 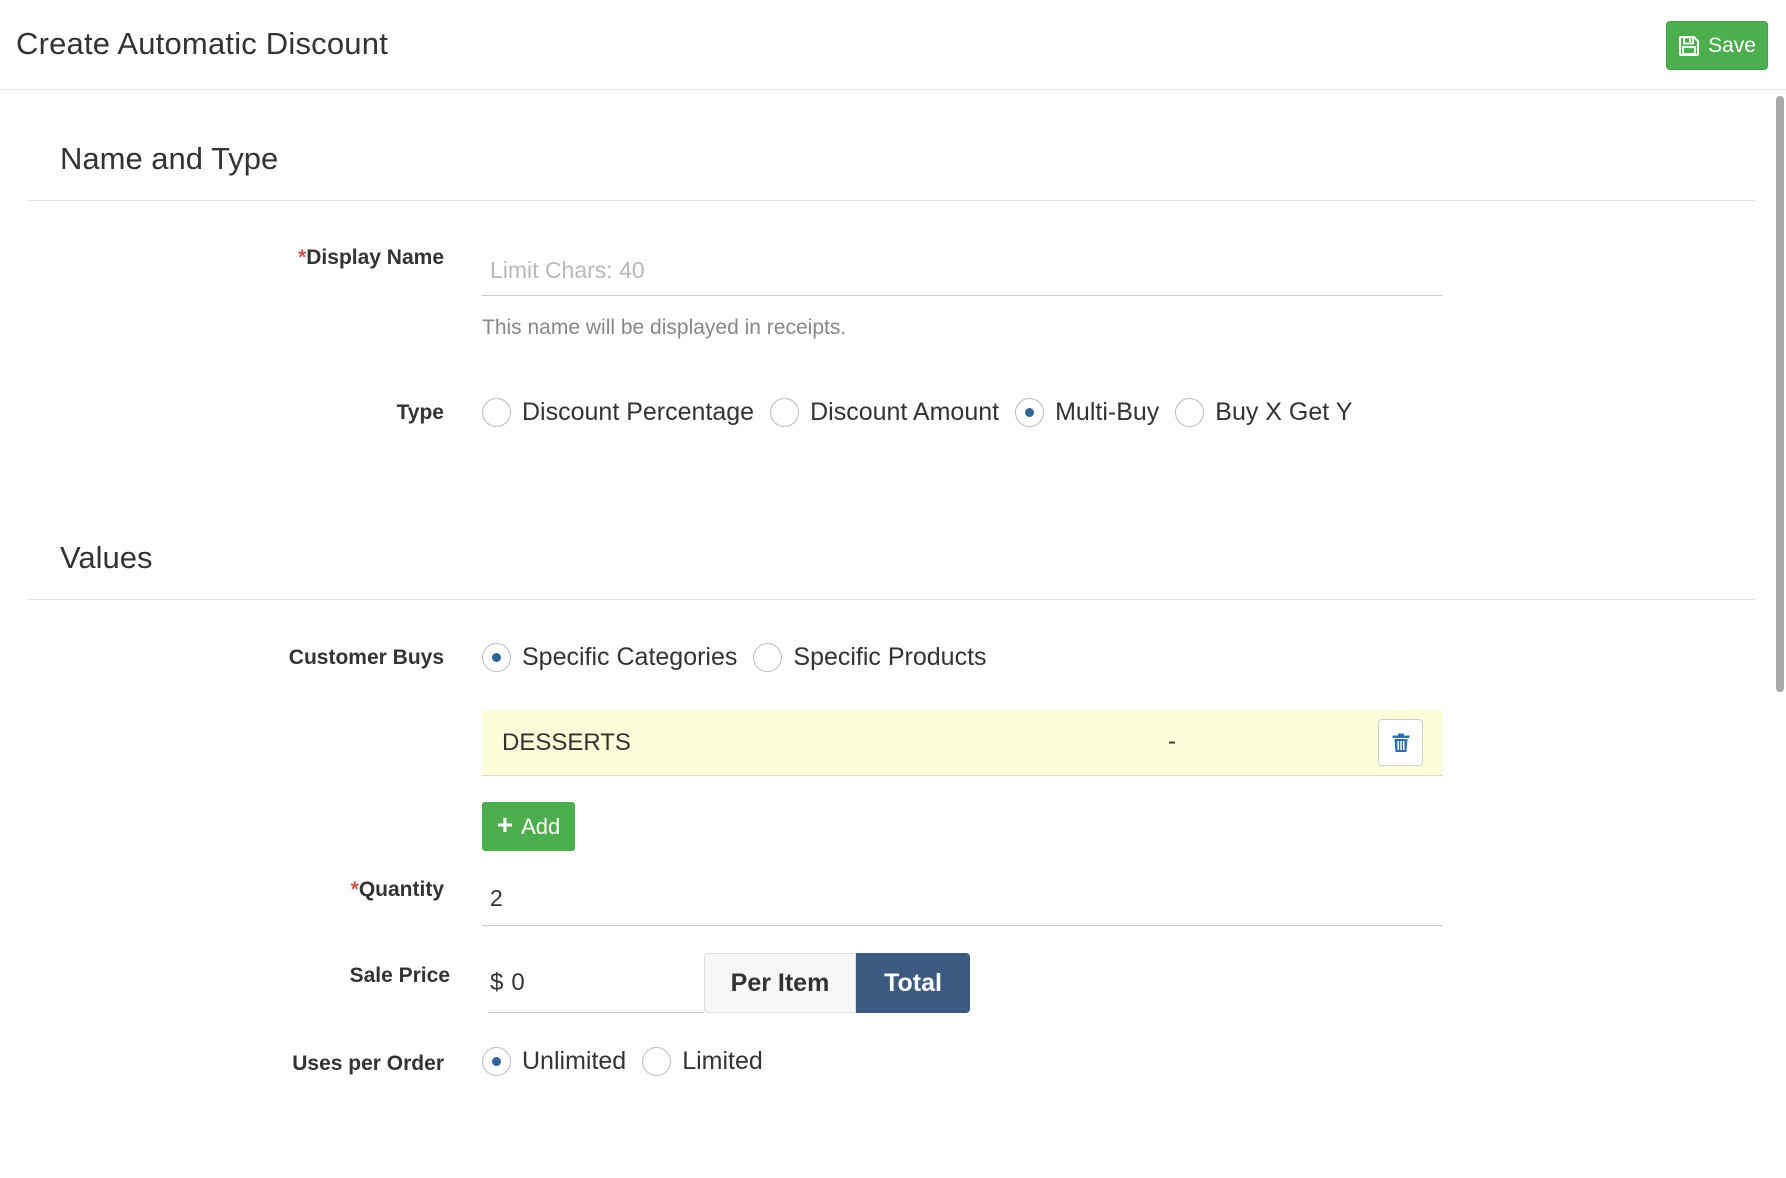 What do you see at coordinates (554, 1061) in the screenshot?
I see `uses-option-unlimited: Unlimited` at bounding box center [554, 1061].